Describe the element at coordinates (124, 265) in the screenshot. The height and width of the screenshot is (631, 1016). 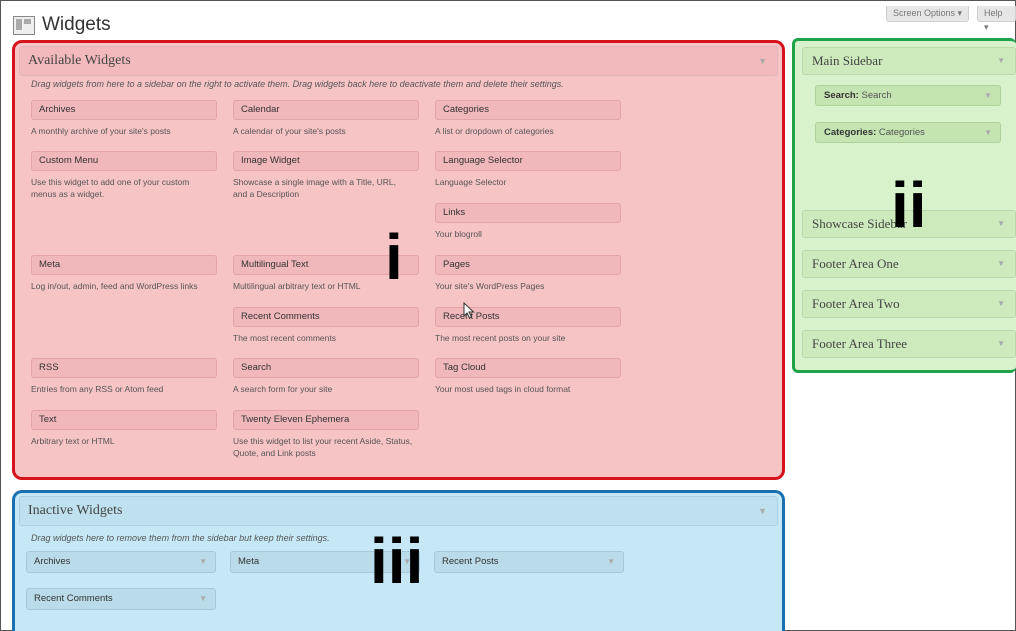
I see `widget-meta: Meta` at that location.